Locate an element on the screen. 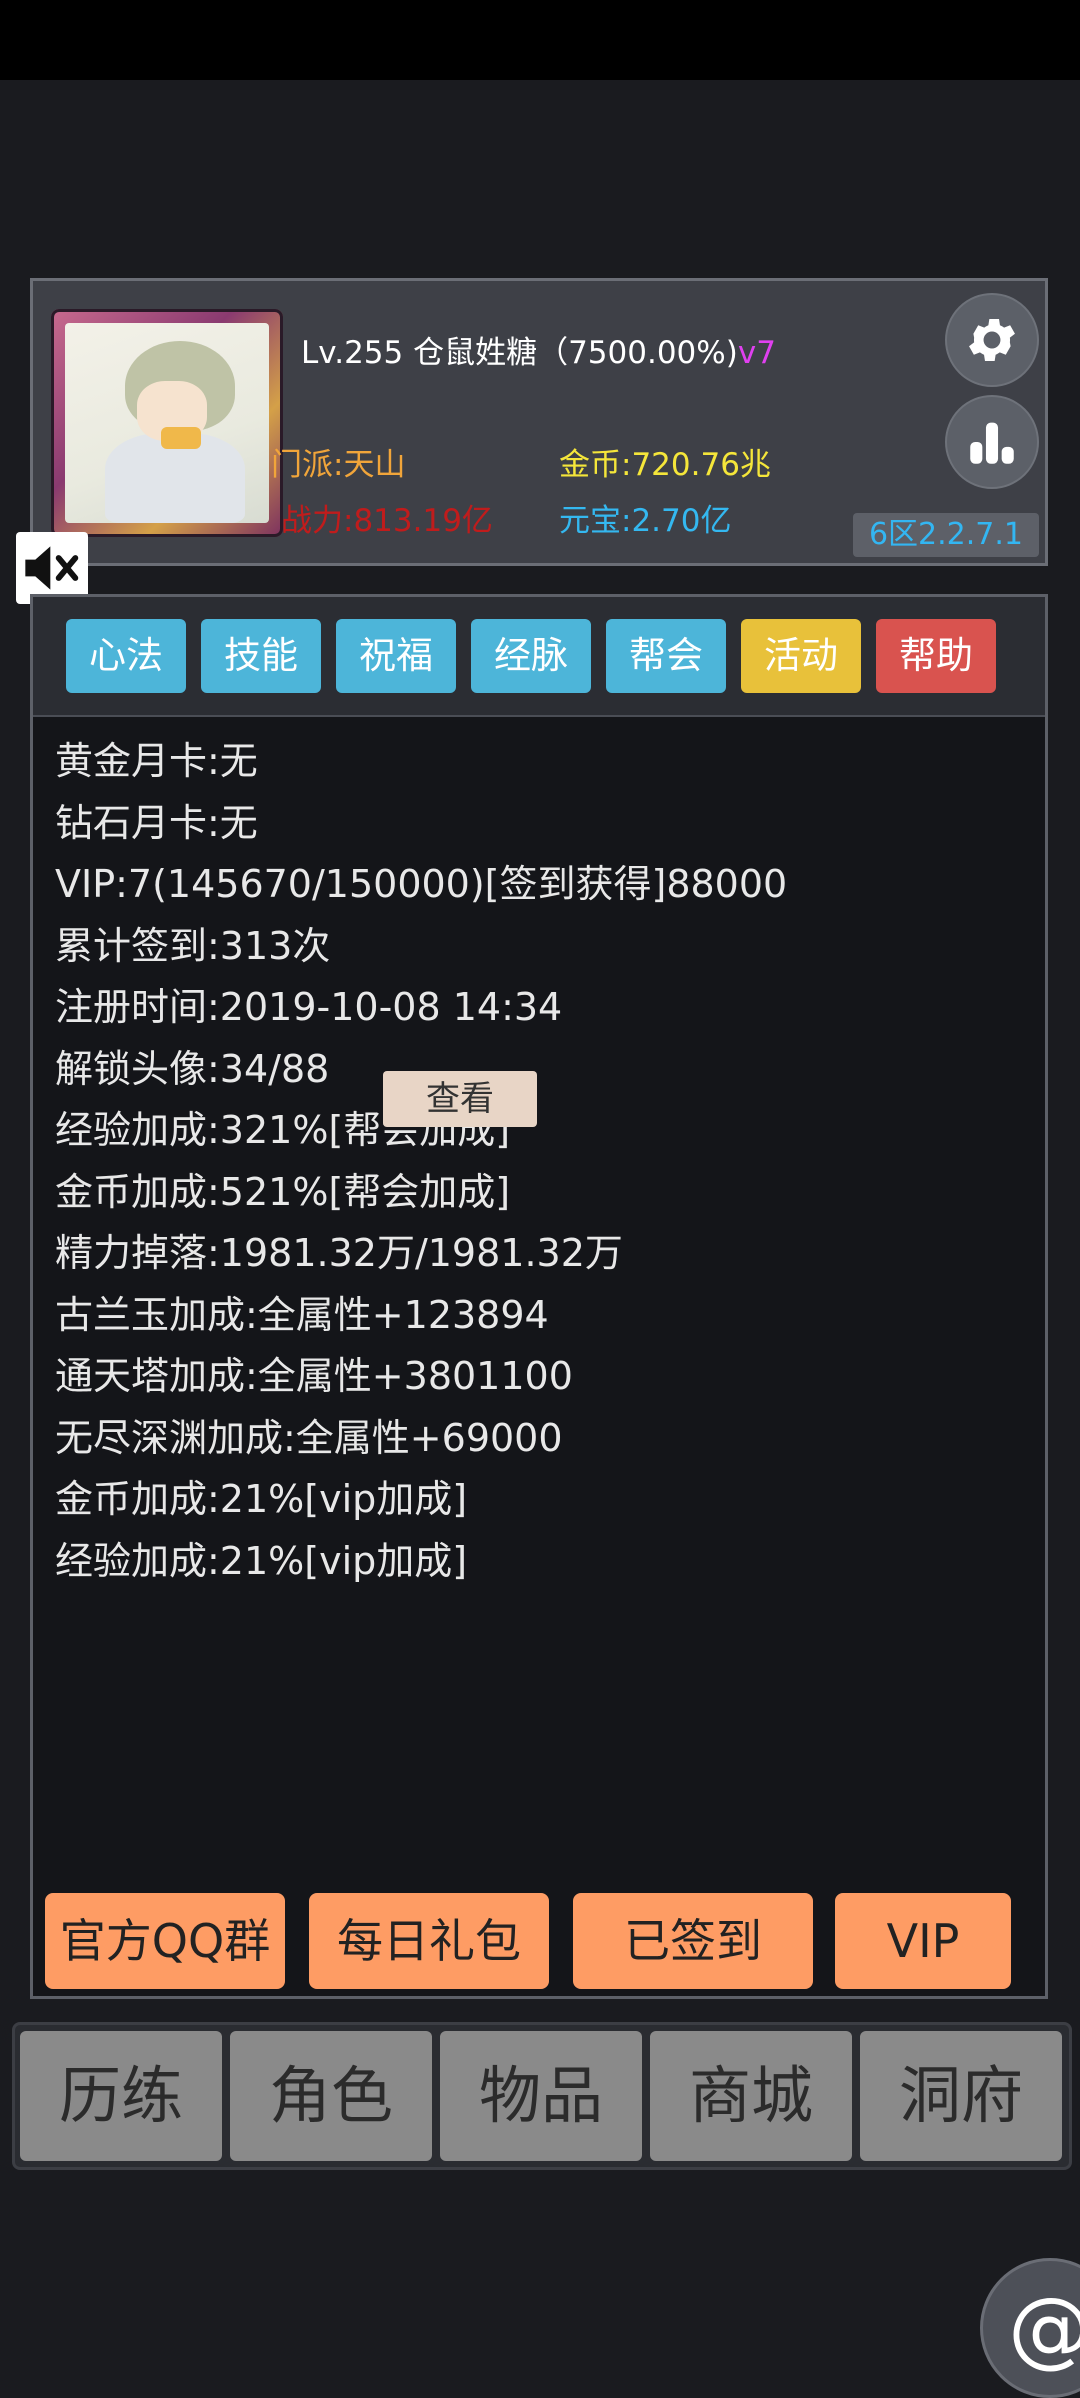 This screenshot has height=2398, width=1080. info-diamond-monthly-card: 钻石月卡:无 is located at coordinates (156, 822).